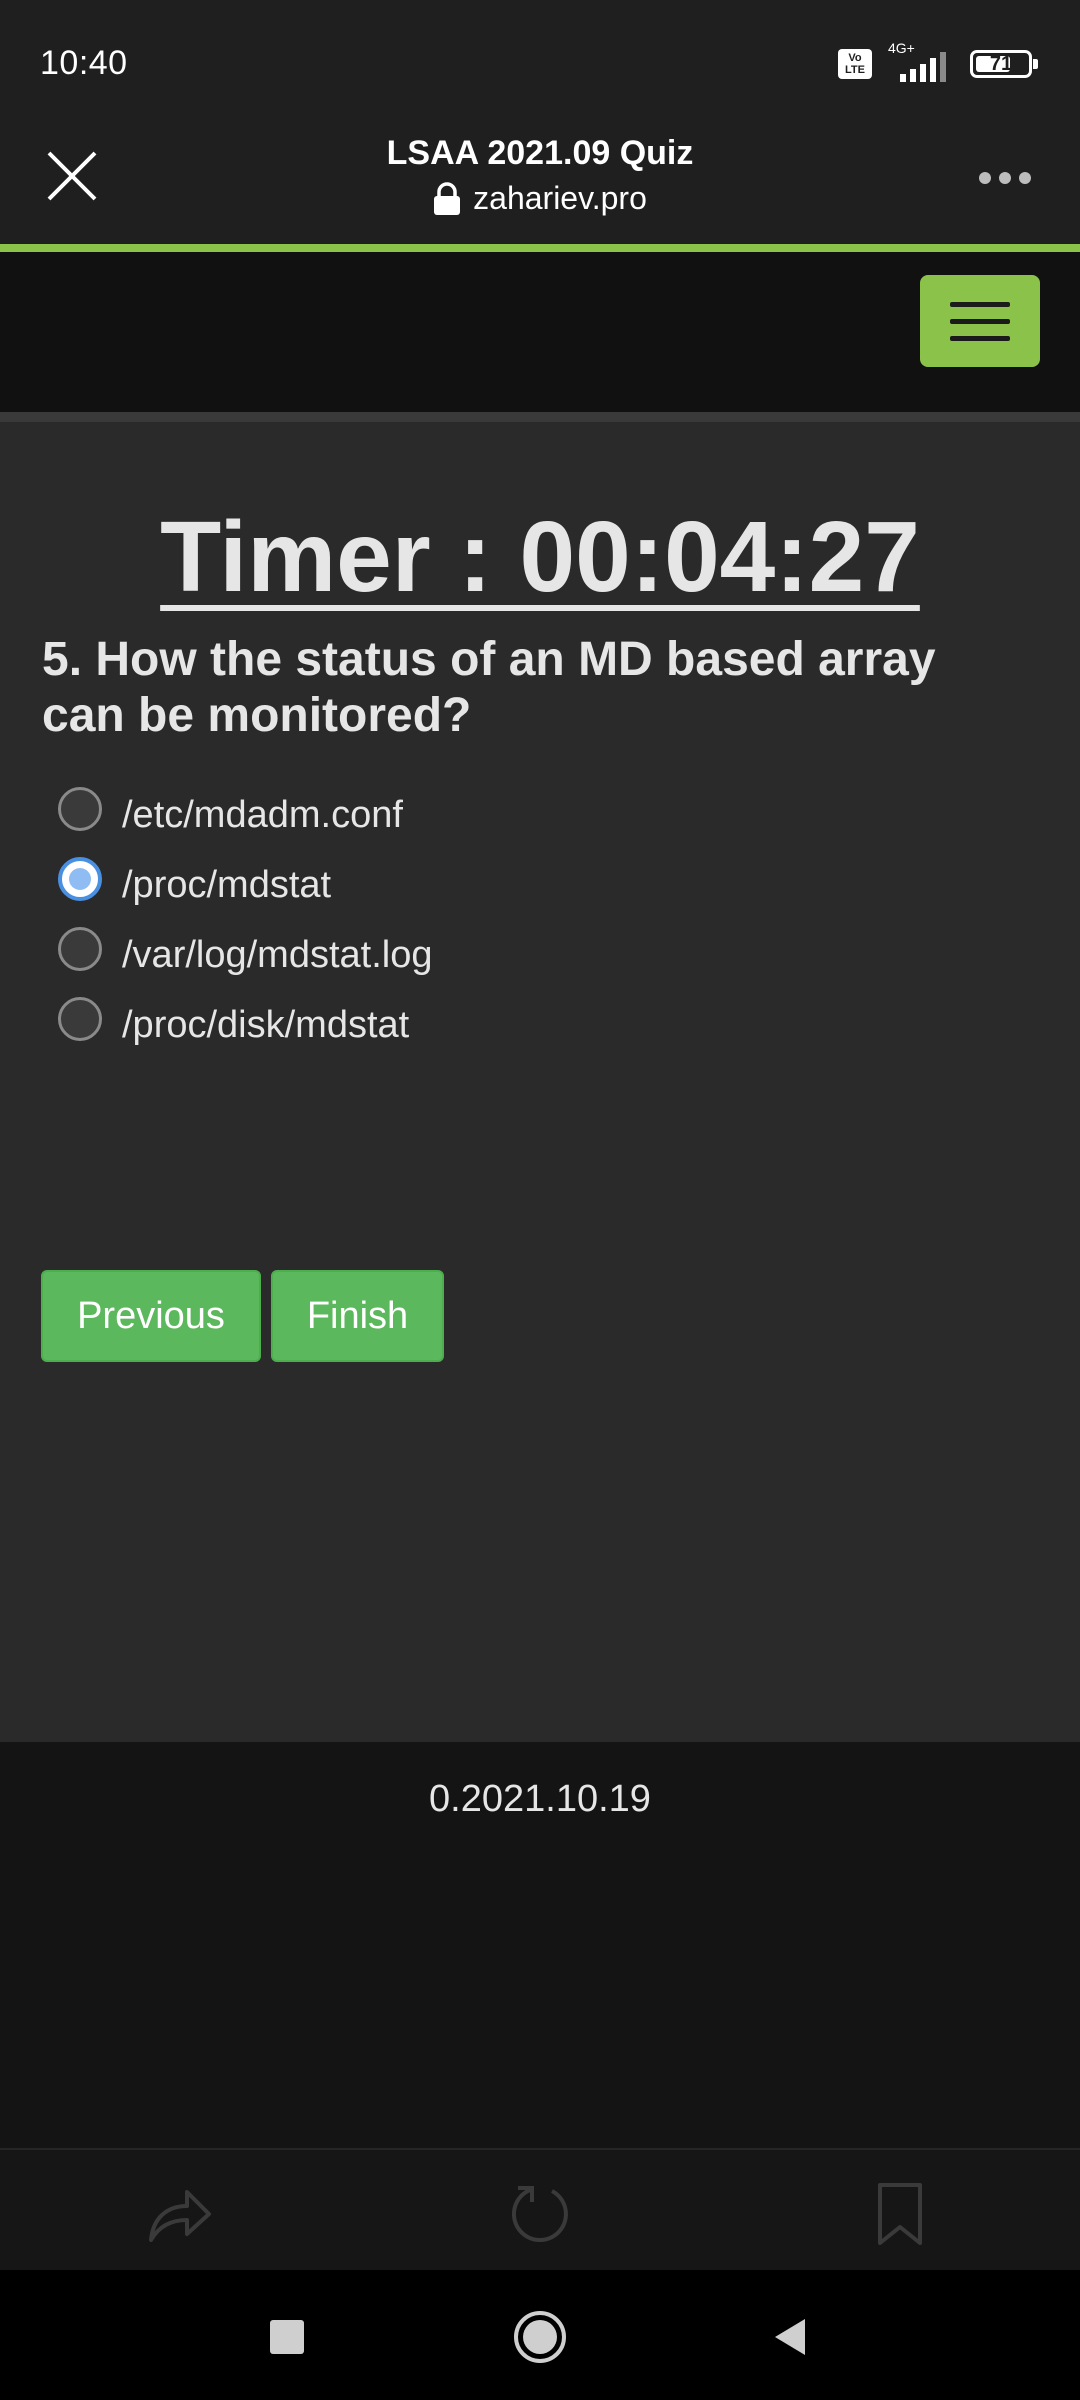  I want to click on back-button, so click(791, 2337).